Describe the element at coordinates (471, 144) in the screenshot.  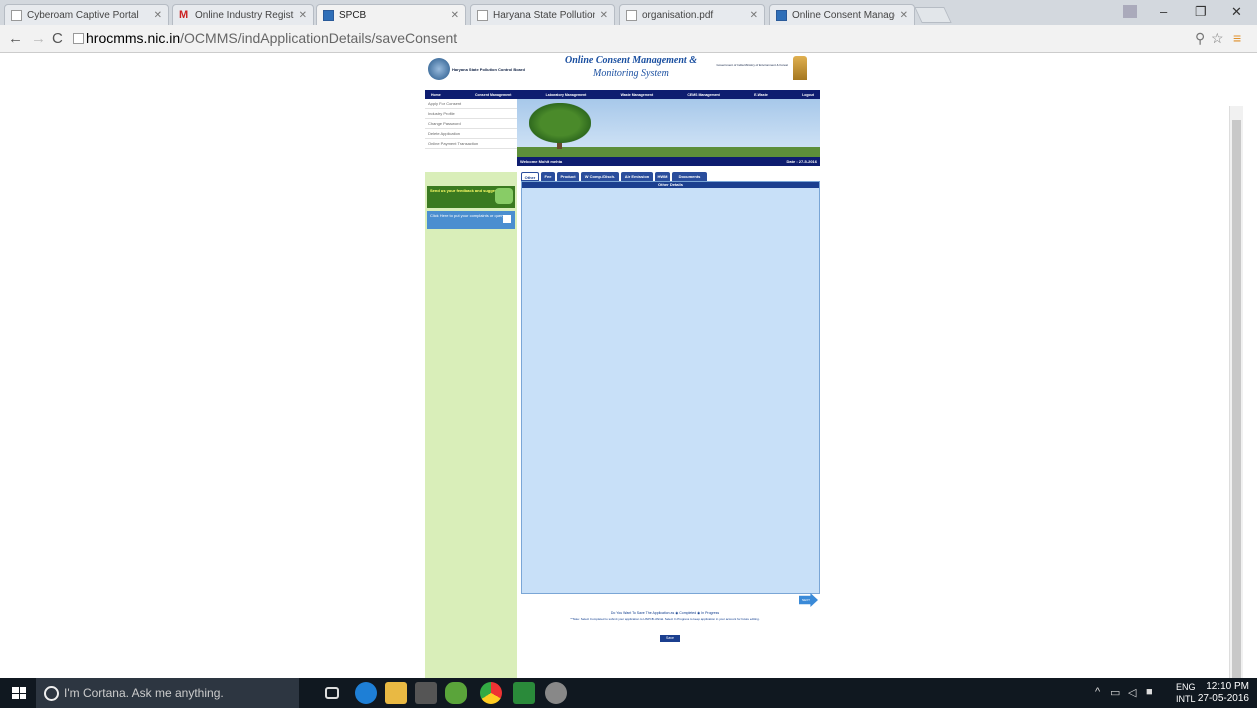
I see `sidebar-item-payment: Online Payment Transaction` at that location.